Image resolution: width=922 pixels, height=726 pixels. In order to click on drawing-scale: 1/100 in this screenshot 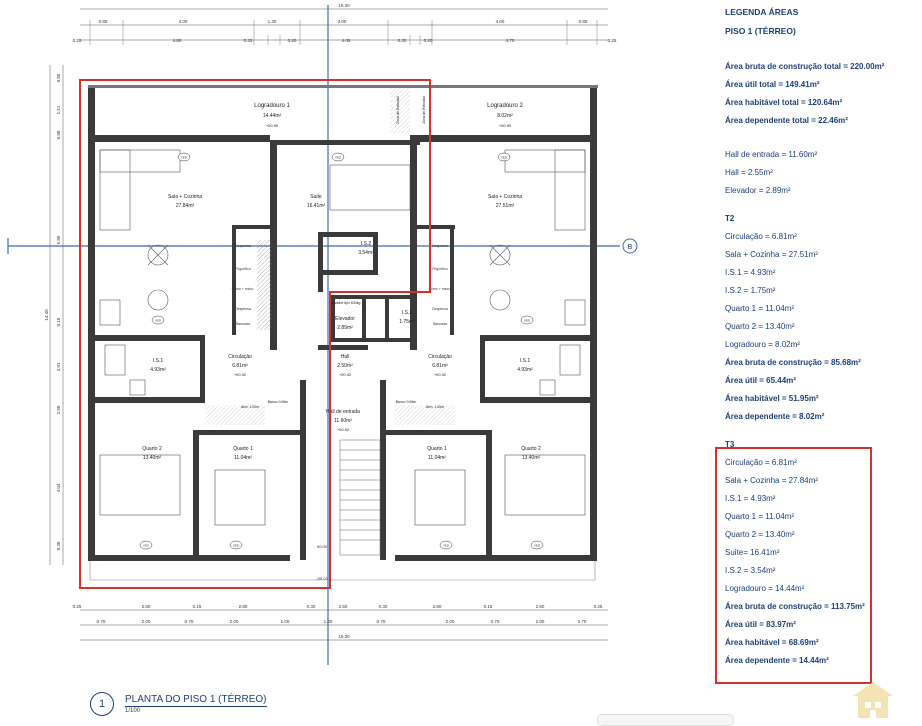, I will do `click(133, 711)`.